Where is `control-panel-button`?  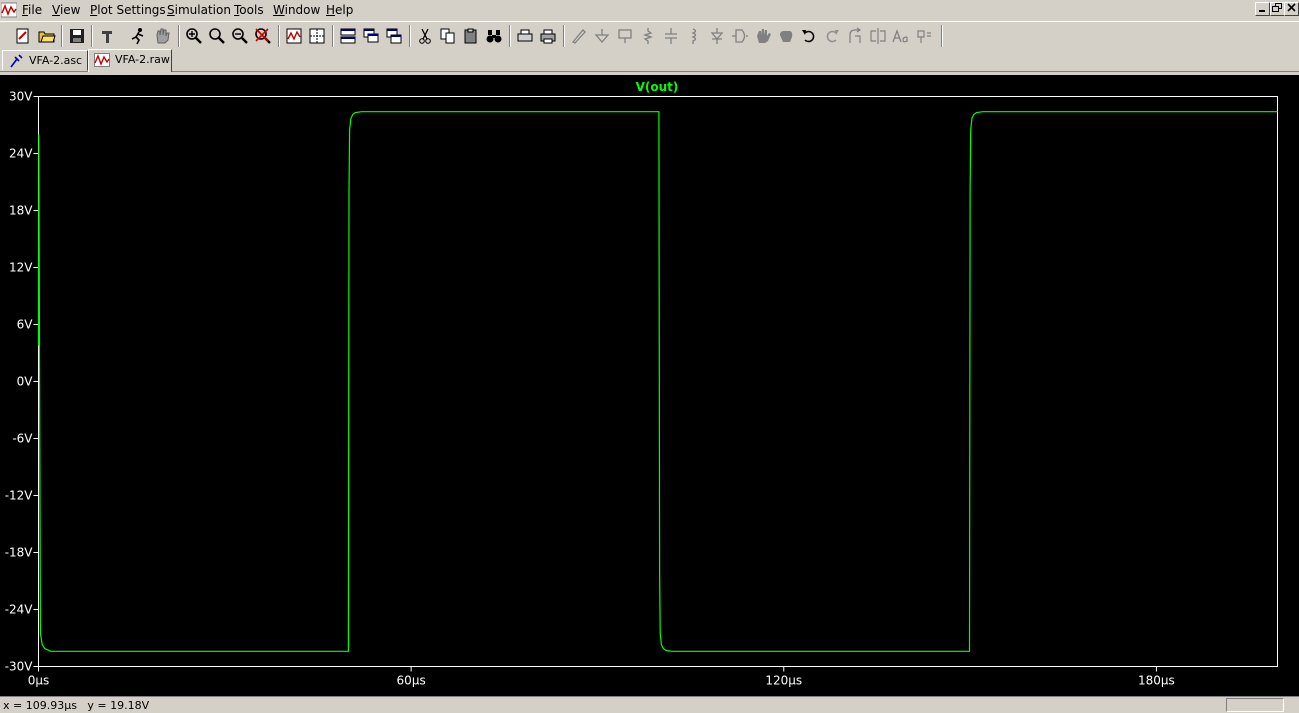
control-panel-button is located at coordinates (108, 36).